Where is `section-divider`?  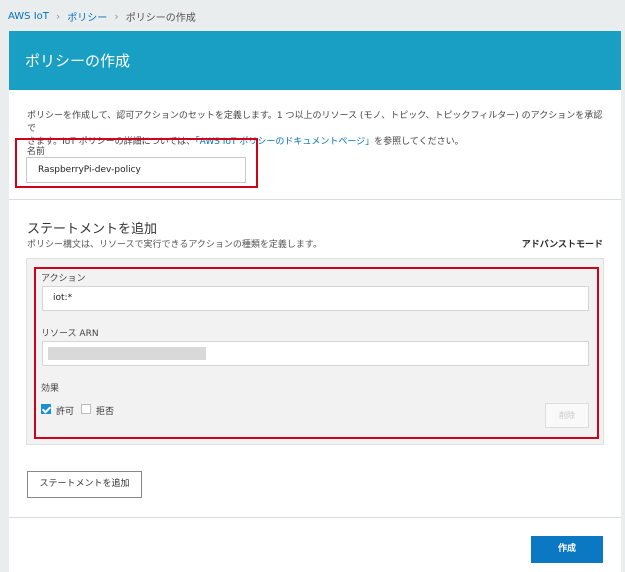 section-divider is located at coordinates (315, 199).